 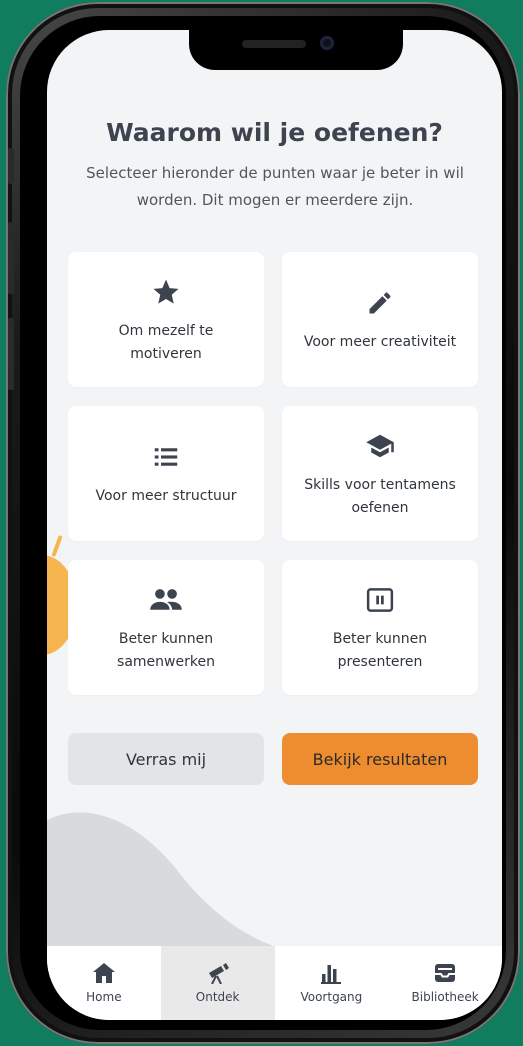 I want to click on surprise-me-button: Verras mij, so click(x=166, y=759).